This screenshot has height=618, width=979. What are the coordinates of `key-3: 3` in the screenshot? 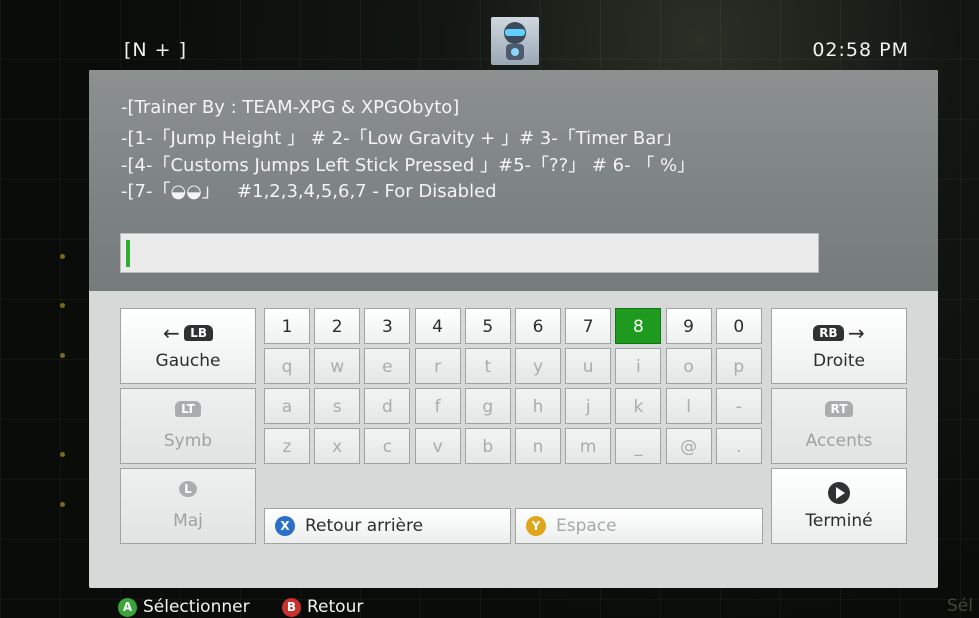 It's located at (387, 326).